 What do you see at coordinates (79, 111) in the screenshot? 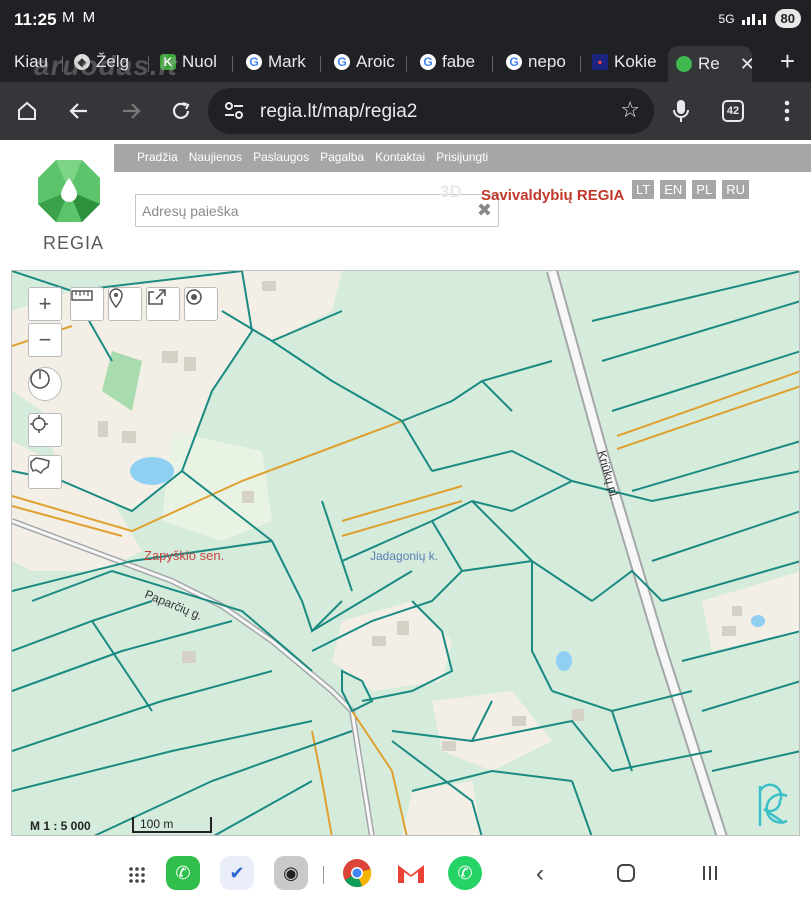
I see `back-icon` at bounding box center [79, 111].